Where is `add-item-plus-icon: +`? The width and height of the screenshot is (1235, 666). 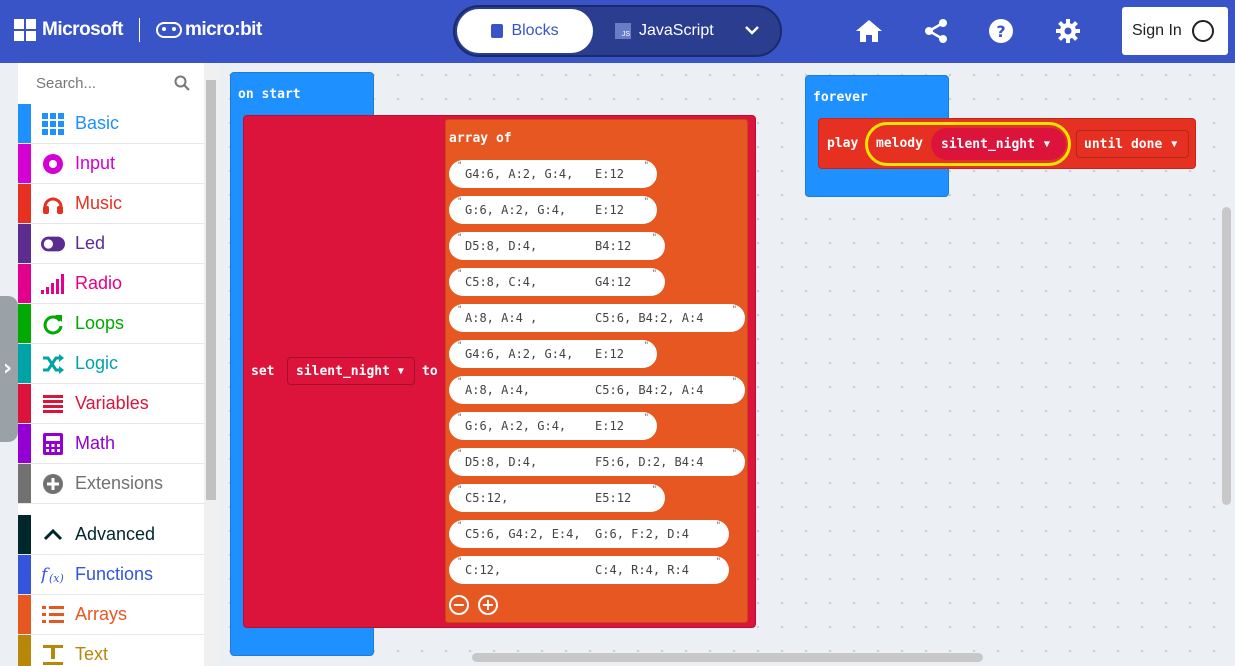
add-item-plus-icon: + is located at coordinates (488, 605).